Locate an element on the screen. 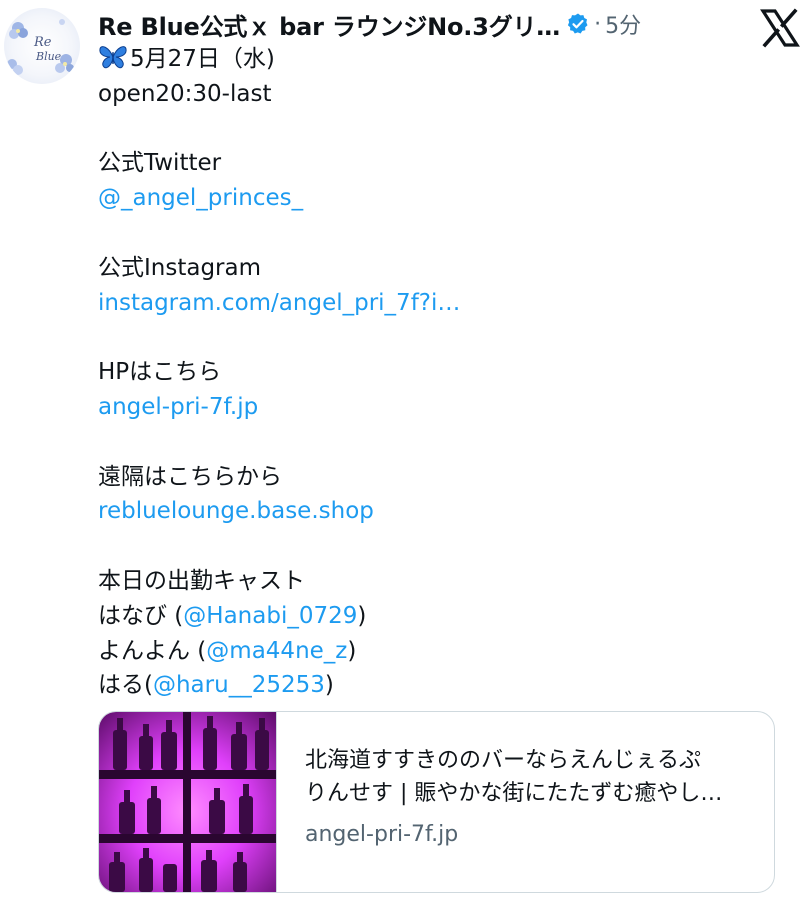  card-domain: angel-pri-7f.jp is located at coordinates (382, 834).